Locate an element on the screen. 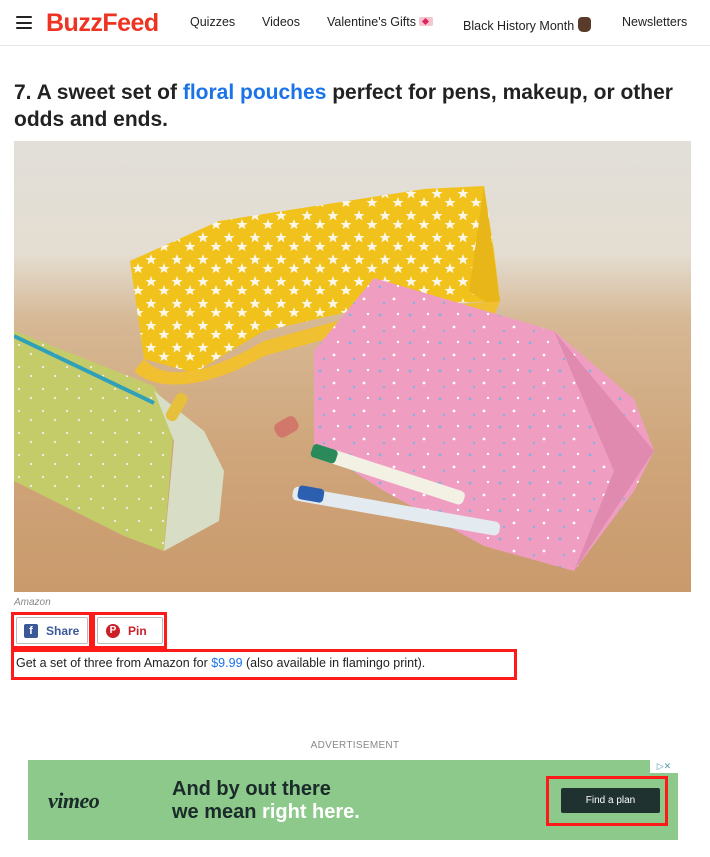 The height and width of the screenshot is (857, 710). pinterest-pin-button: P Pin is located at coordinates (130, 630).